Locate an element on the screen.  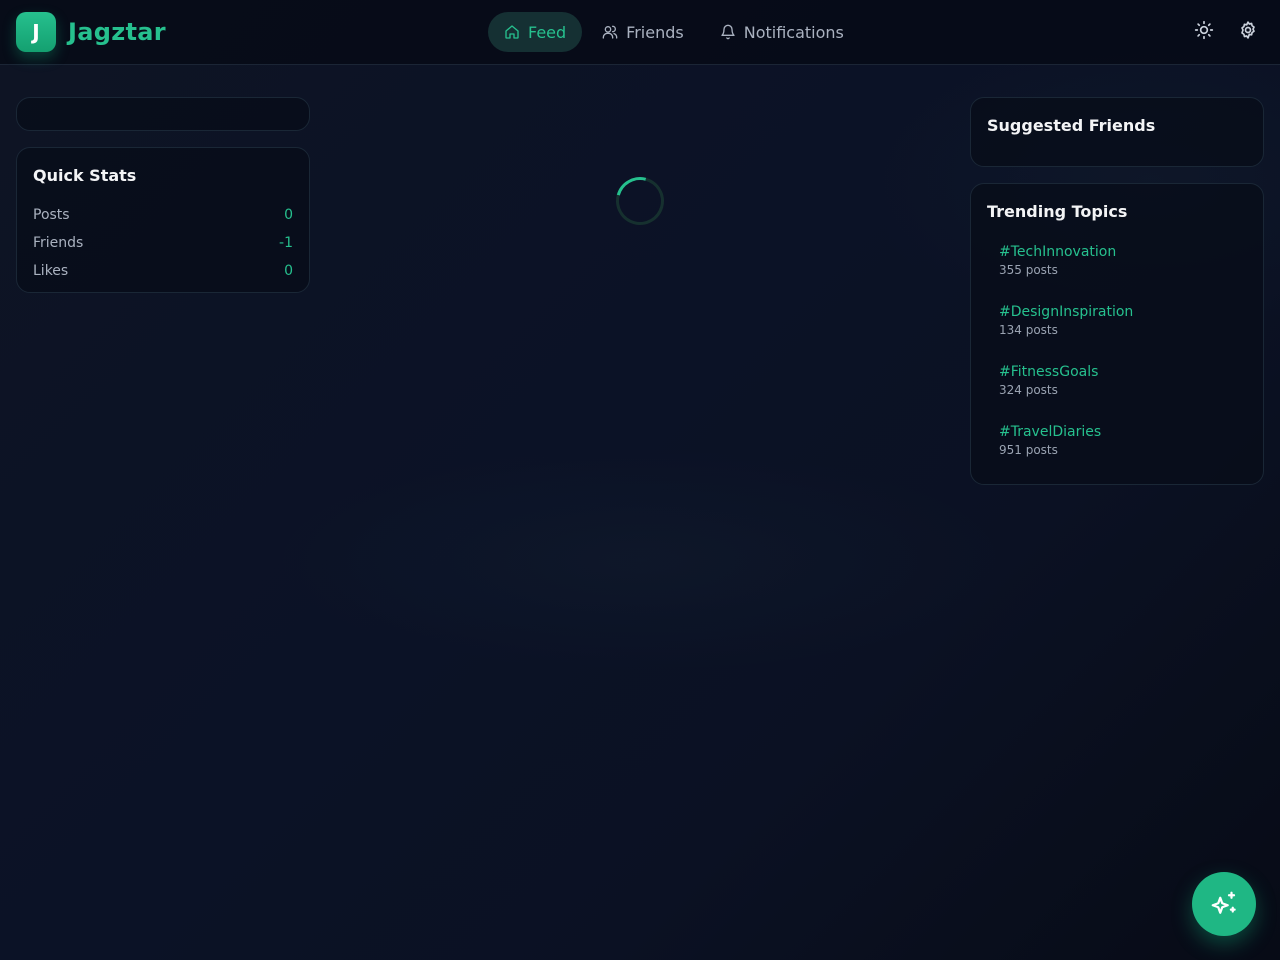
brand: J Jagztar is located at coordinates (91, 32).